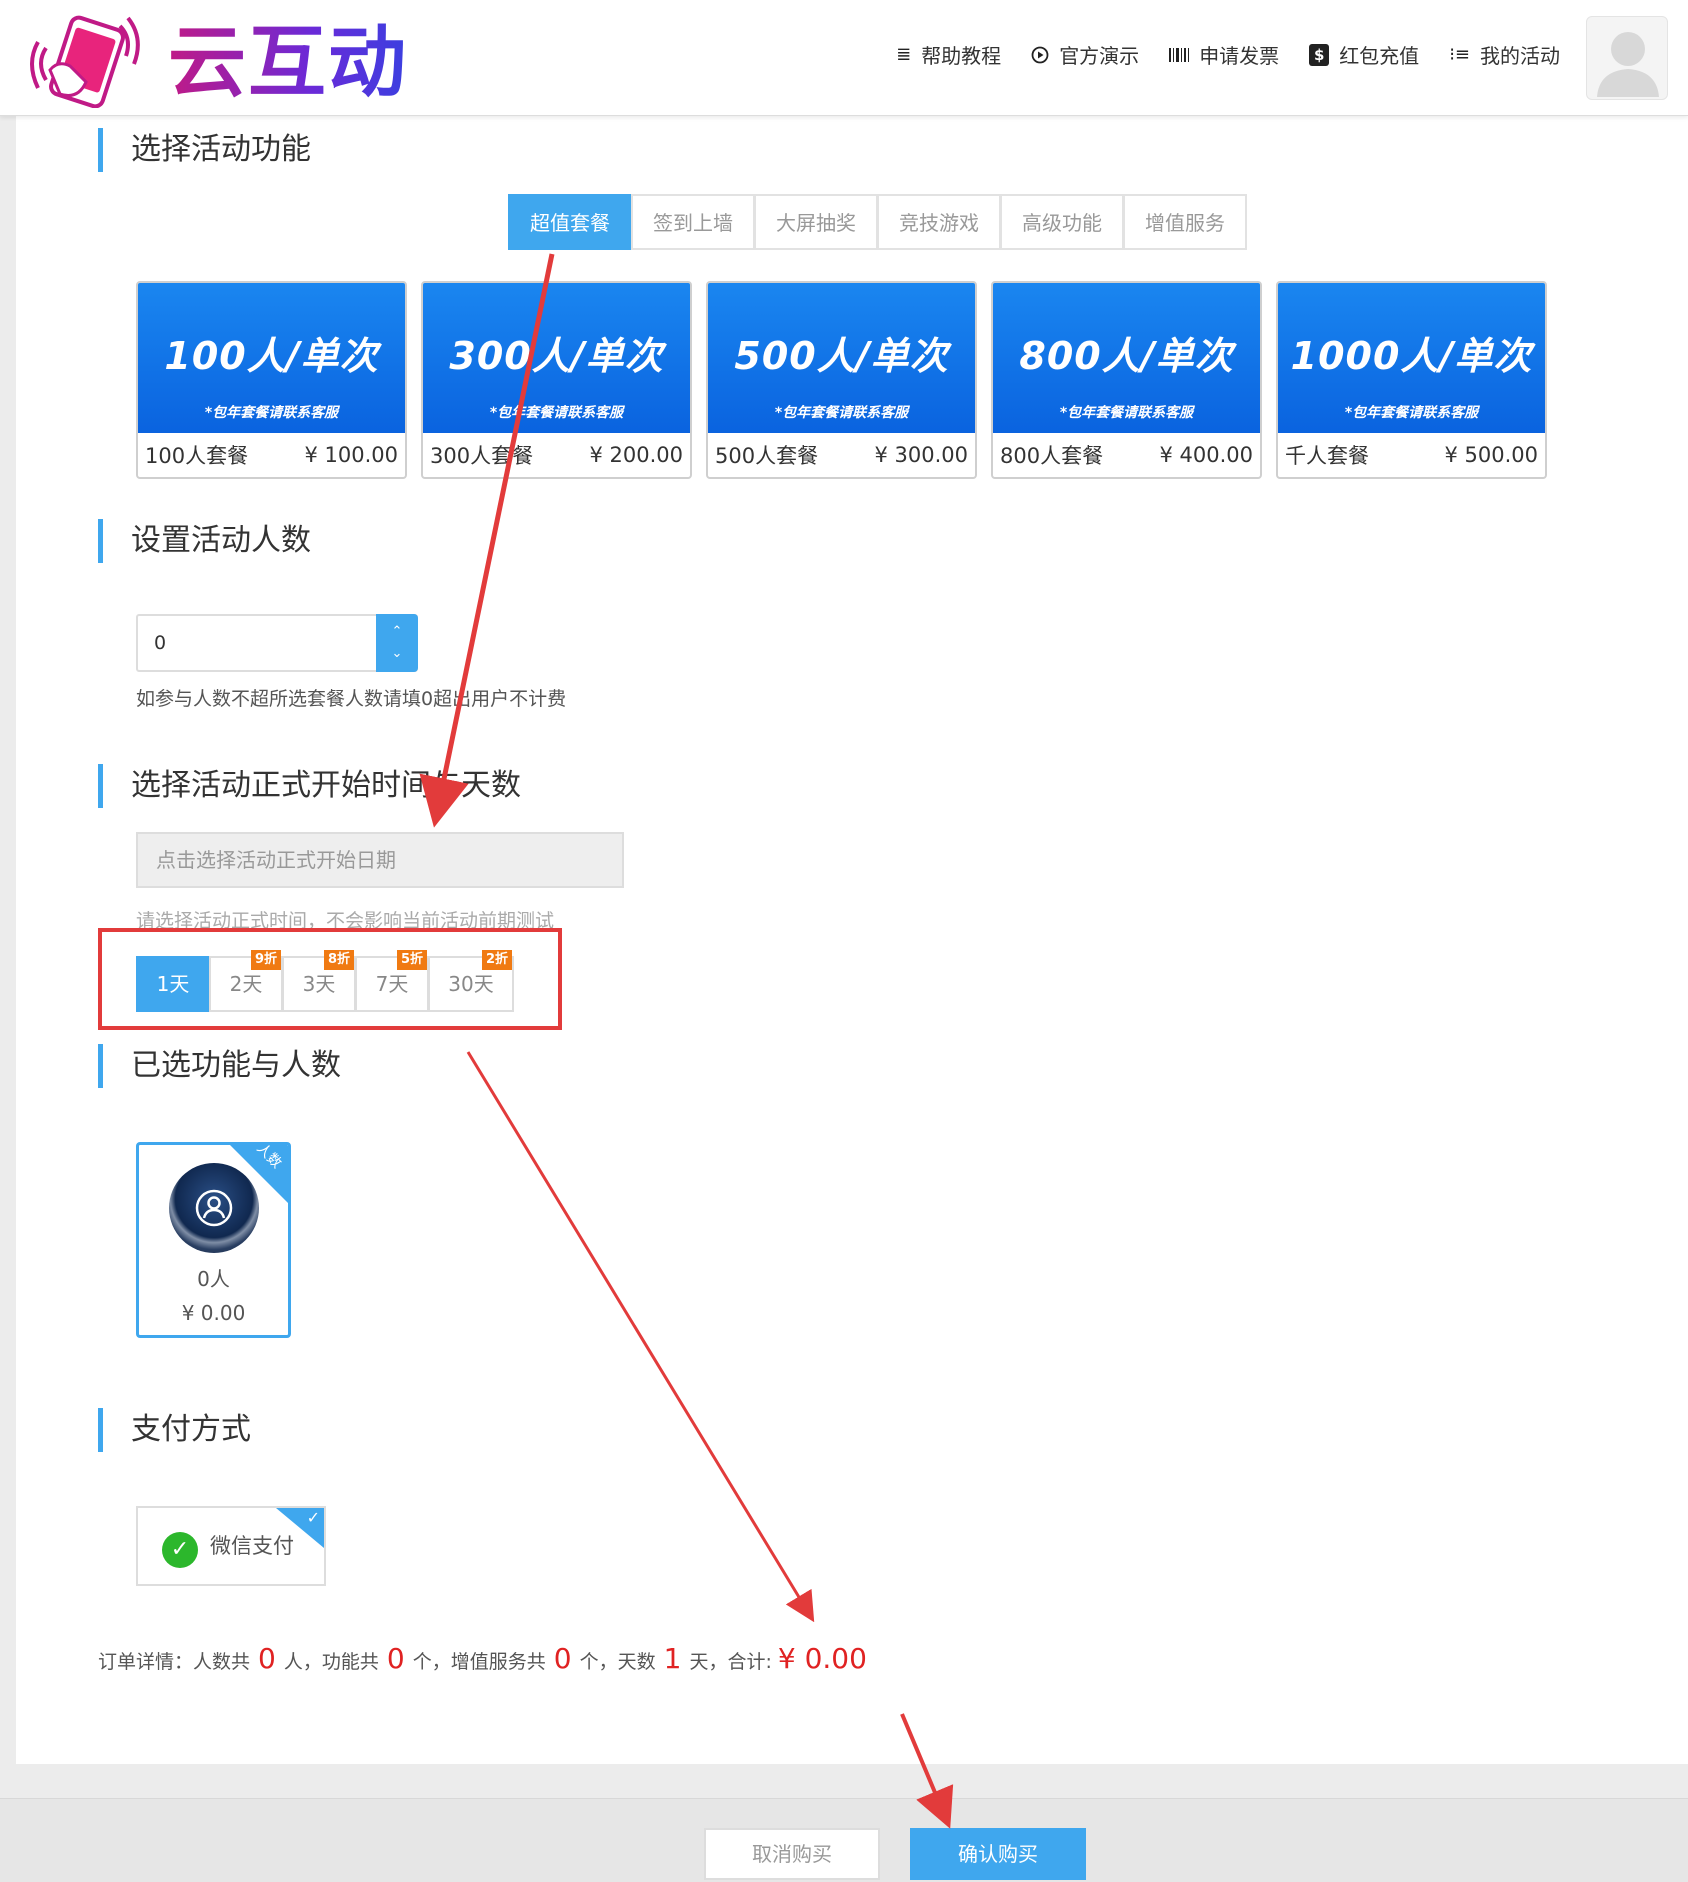 The width and height of the screenshot is (1688, 1882). What do you see at coordinates (1126, 455) in the screenshot?
I see `package-footer: 800人套餐 ¥ 400.00` at bounding box center [1126, 455].